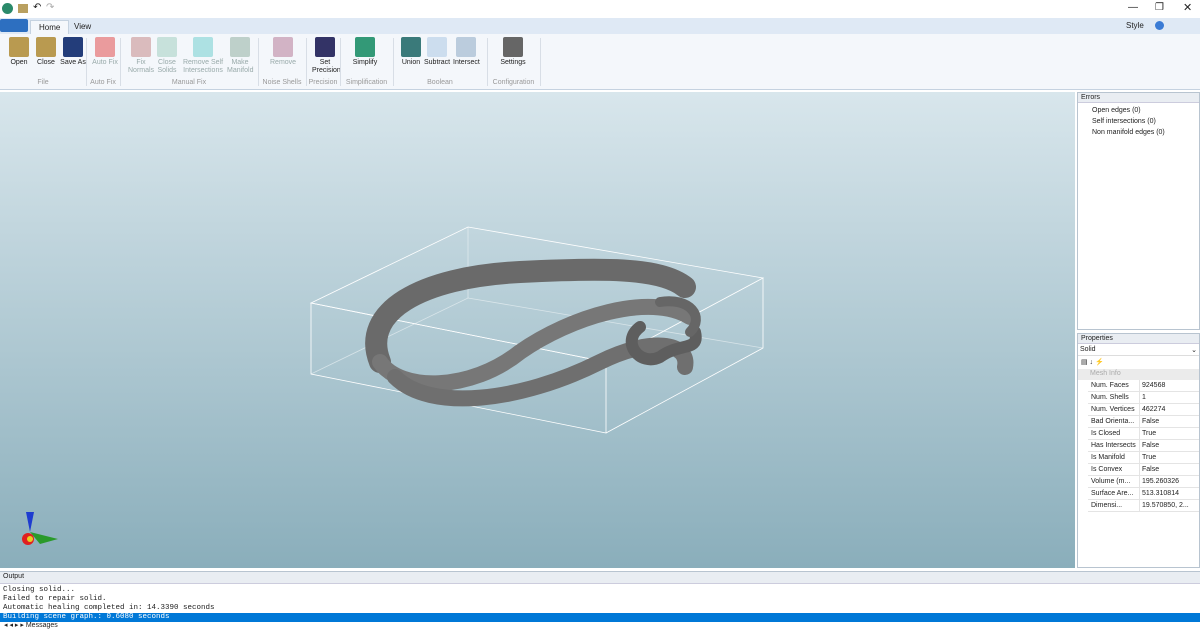 The height and width of the screenshot is (630, 1200). What do you see at coordinates (1114, 409) in the screenshot?
I see `property-name: Num. Vertices` at bounding box center [1114, 409].